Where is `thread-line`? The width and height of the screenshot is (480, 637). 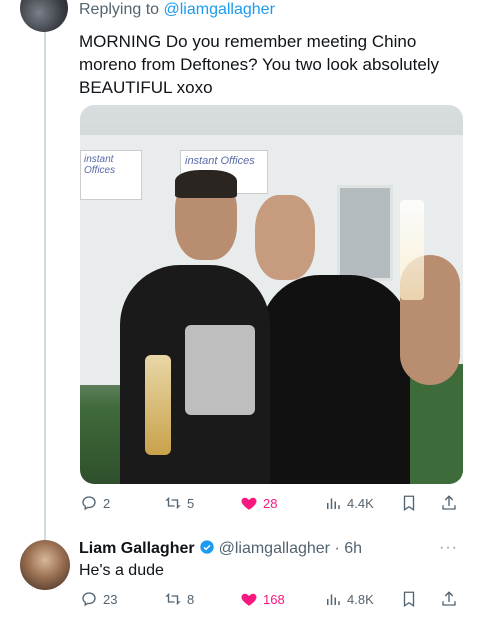
thread-line is located at coordinates (45, 286).